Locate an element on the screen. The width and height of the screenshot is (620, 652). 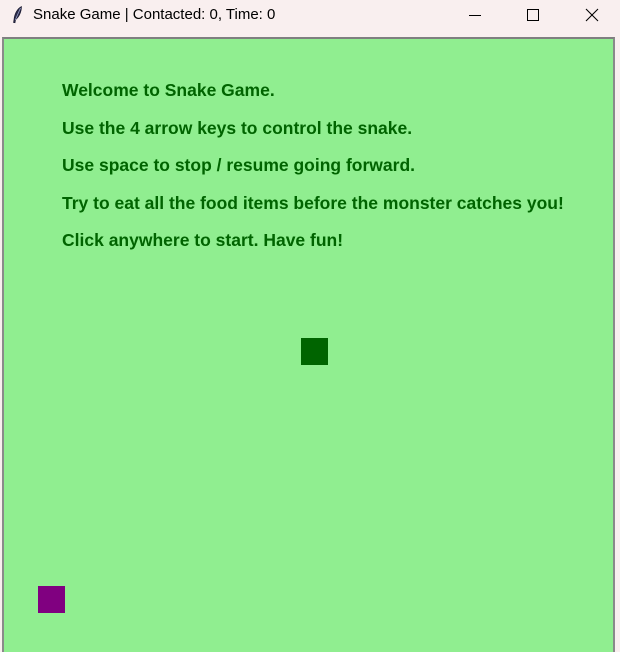
maximize-button is located at coordinates (533, 16).